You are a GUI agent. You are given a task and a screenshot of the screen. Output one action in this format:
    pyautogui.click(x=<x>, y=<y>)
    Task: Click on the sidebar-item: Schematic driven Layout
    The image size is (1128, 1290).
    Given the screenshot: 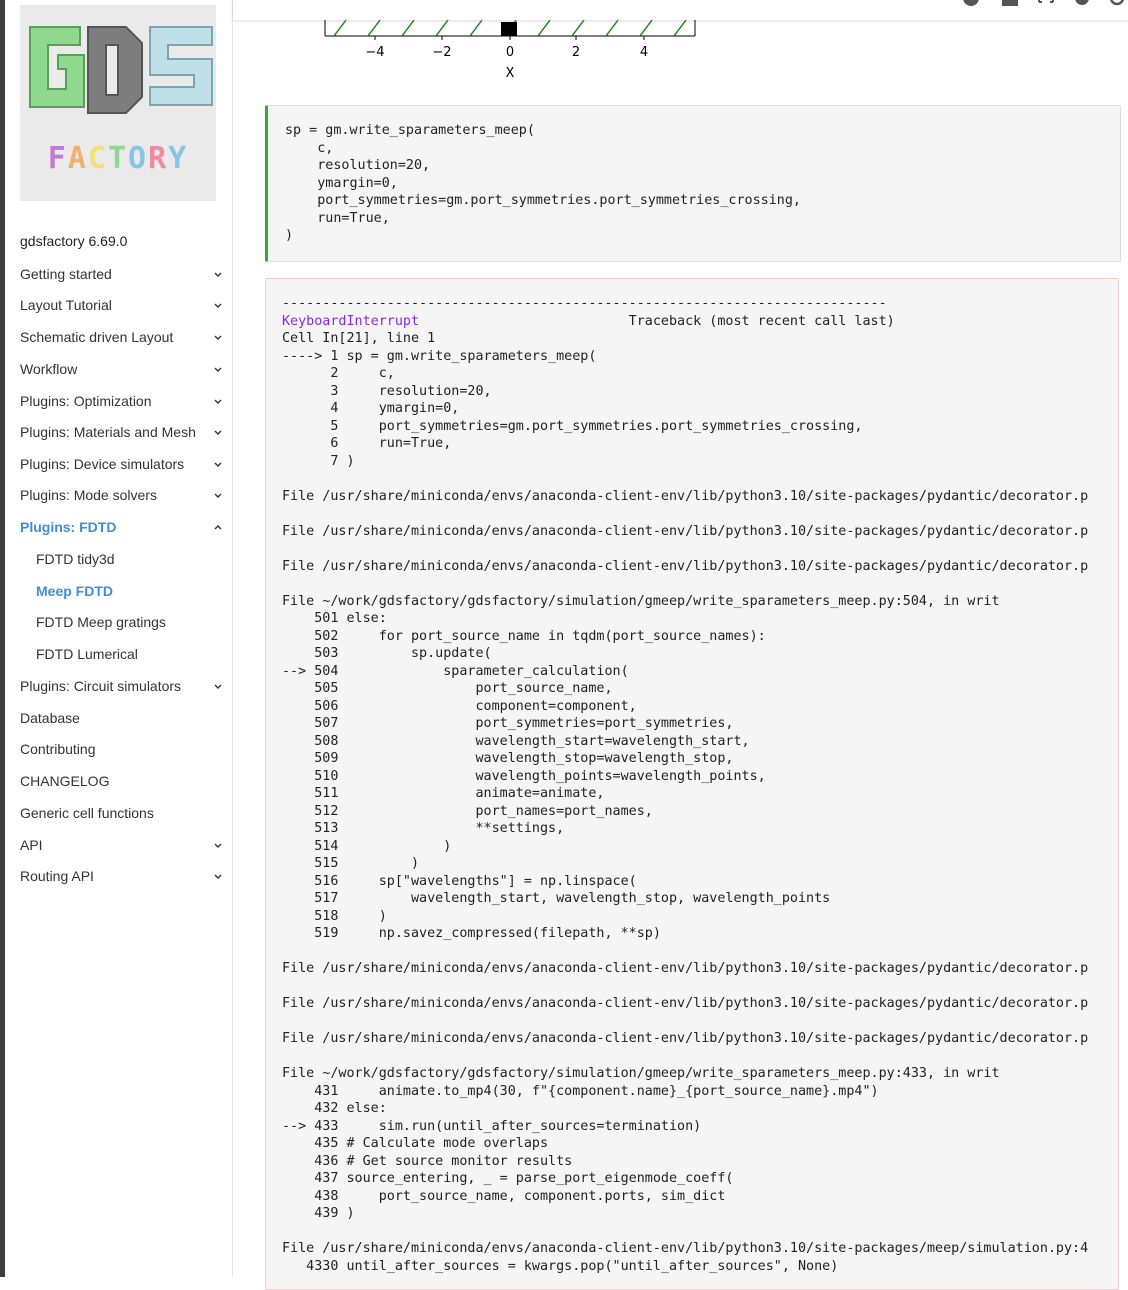 What is the action you would take?
    pyautogui.click(x=125, y=337)
    